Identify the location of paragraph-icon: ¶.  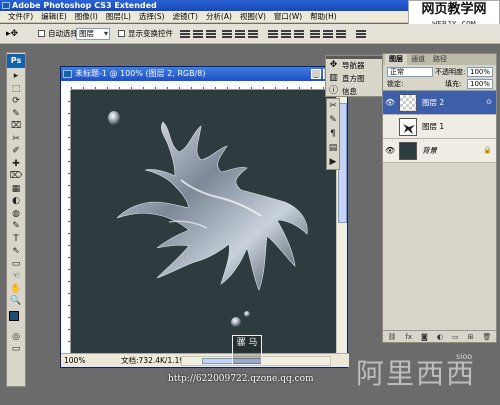
(333, 134).